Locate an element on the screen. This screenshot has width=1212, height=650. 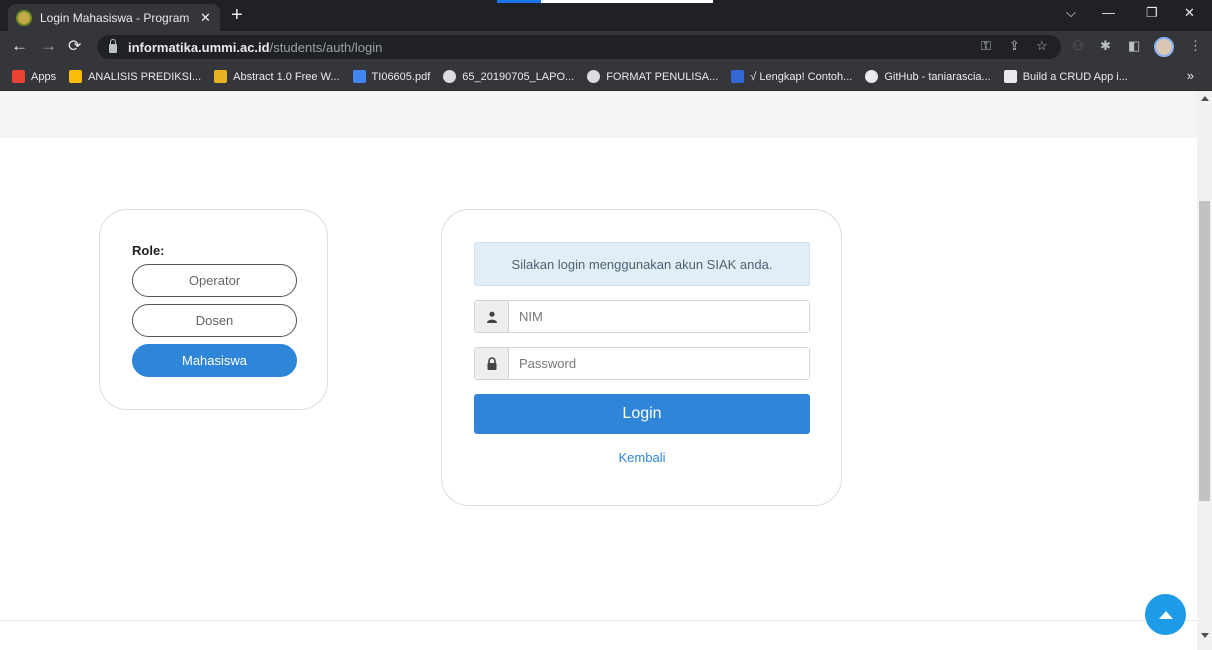
share-icon: ⇪ is located at coordinates (1014, 46).